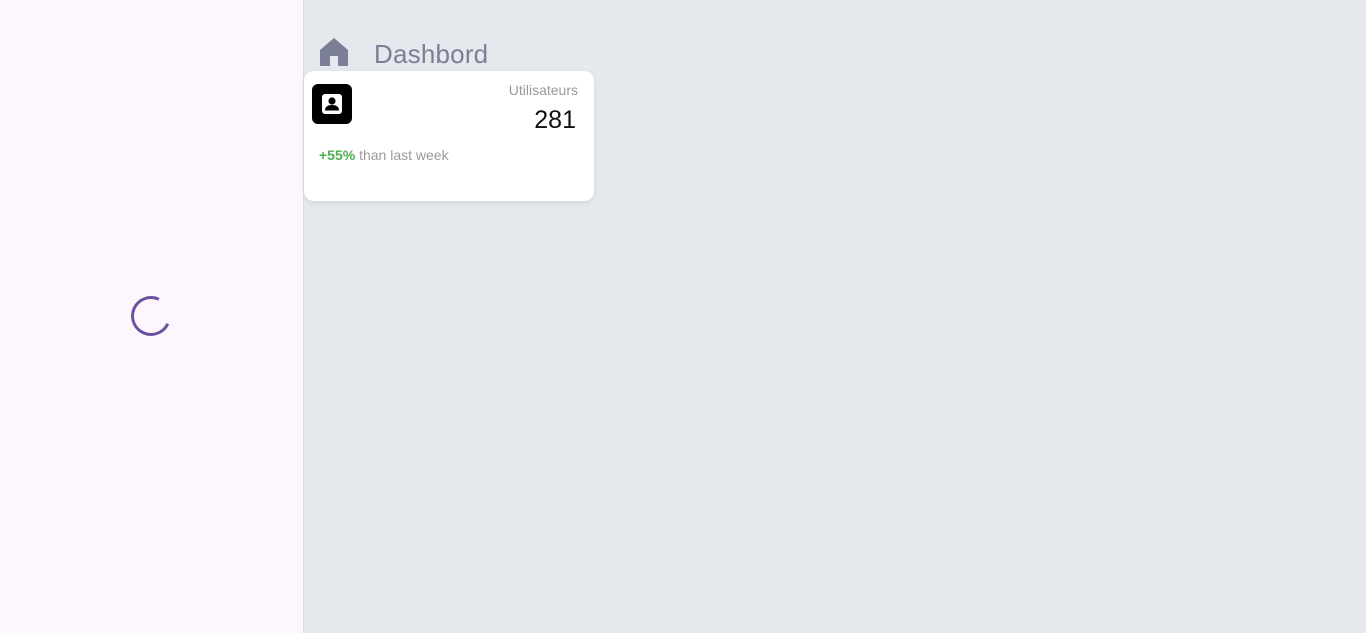 Image resolution: width=1366 pixels, height=633 pixels. What do you see at coordinates (543, 90) in the screenshot?
I see `card-label: Utilisateurs` at bounding box center [543, 90].